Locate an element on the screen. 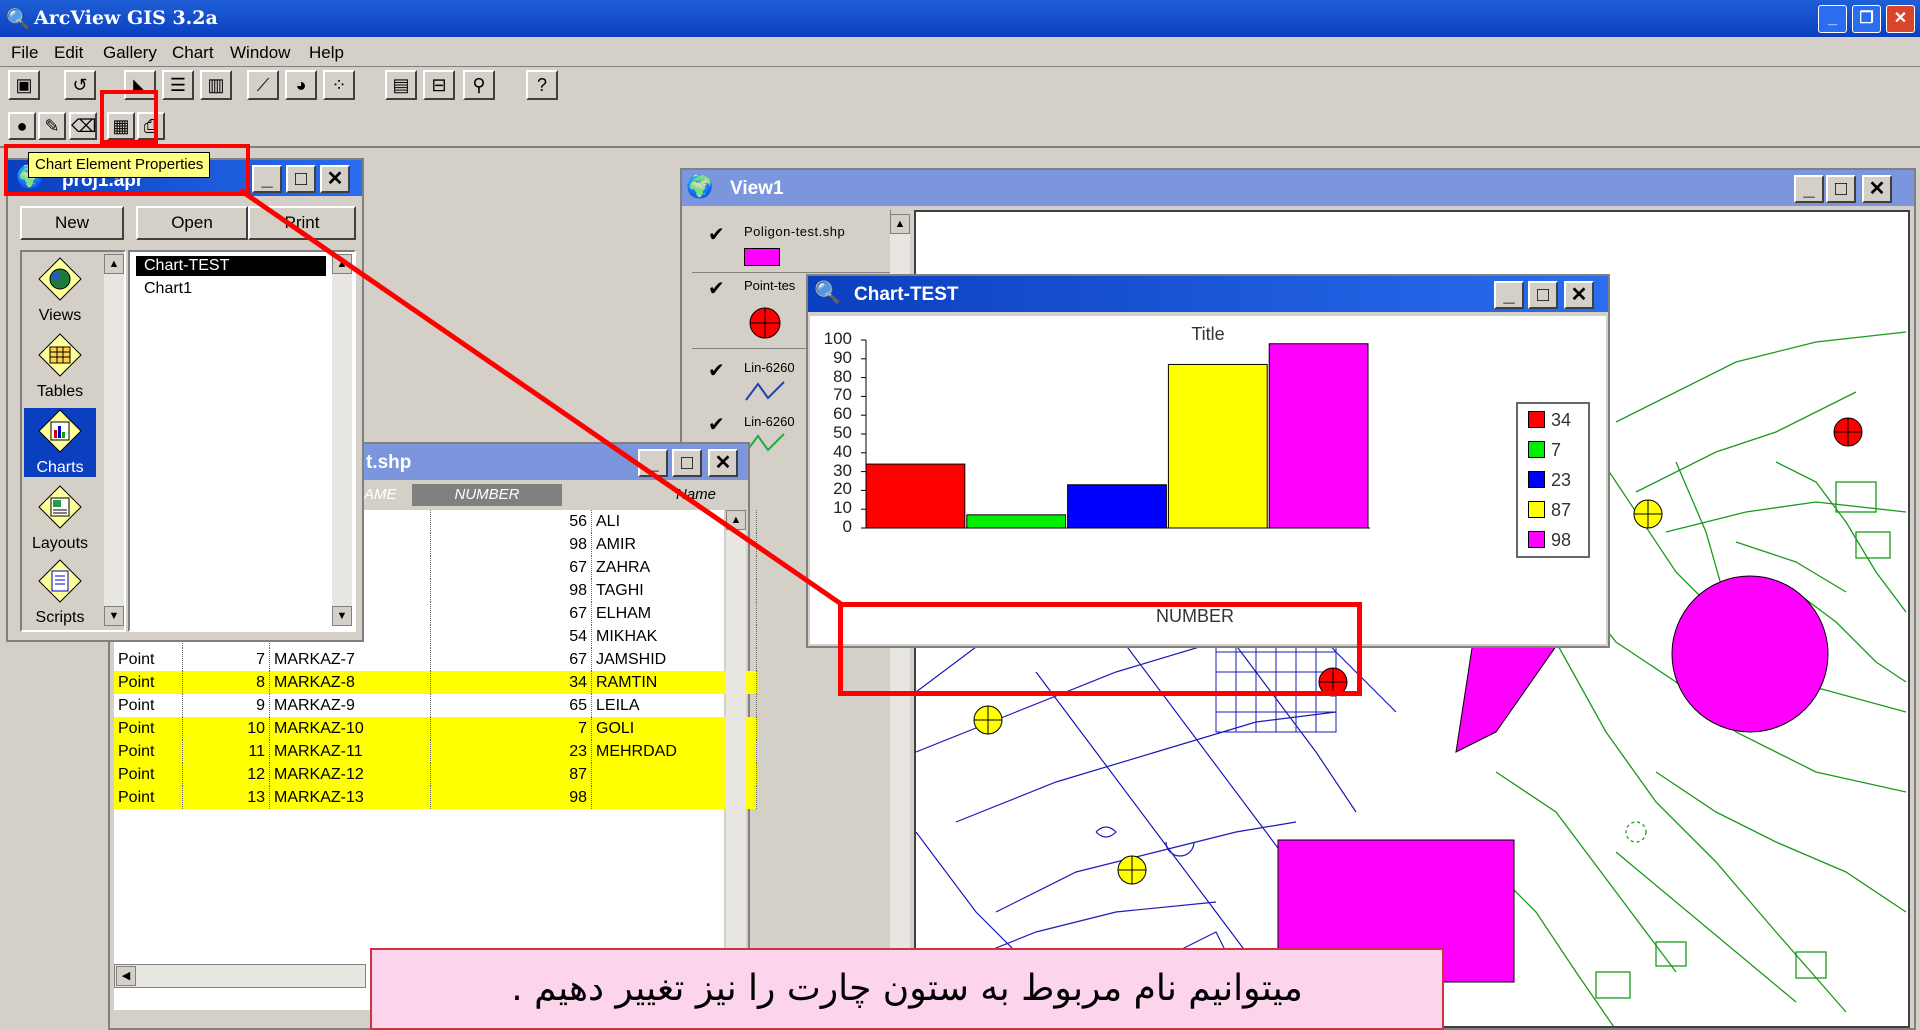 The height and width of the screenshot is (1030, 1920). bar-chart-horizontal-icon: ☰ is located at coordinates (178, 85).